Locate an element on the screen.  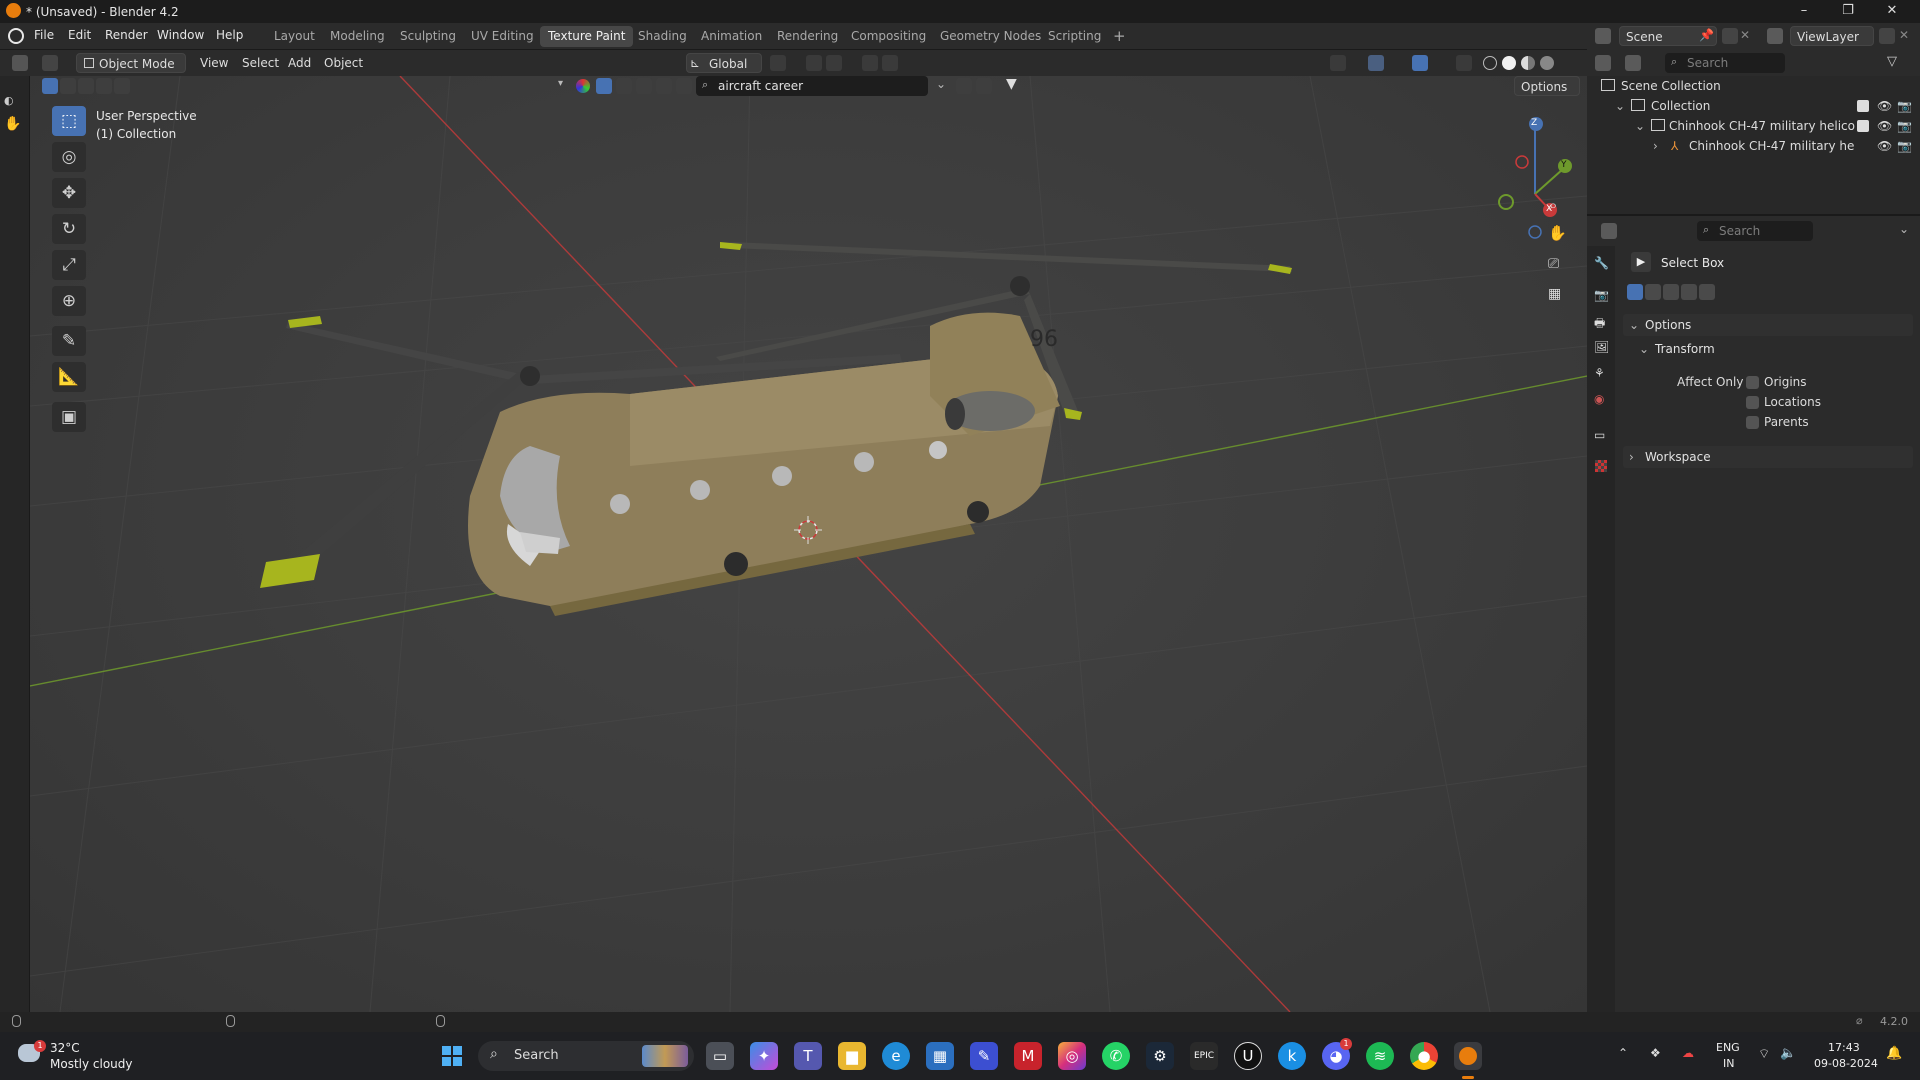
camera-view-icon: ⎚ is located at coordinates (1553, 264).